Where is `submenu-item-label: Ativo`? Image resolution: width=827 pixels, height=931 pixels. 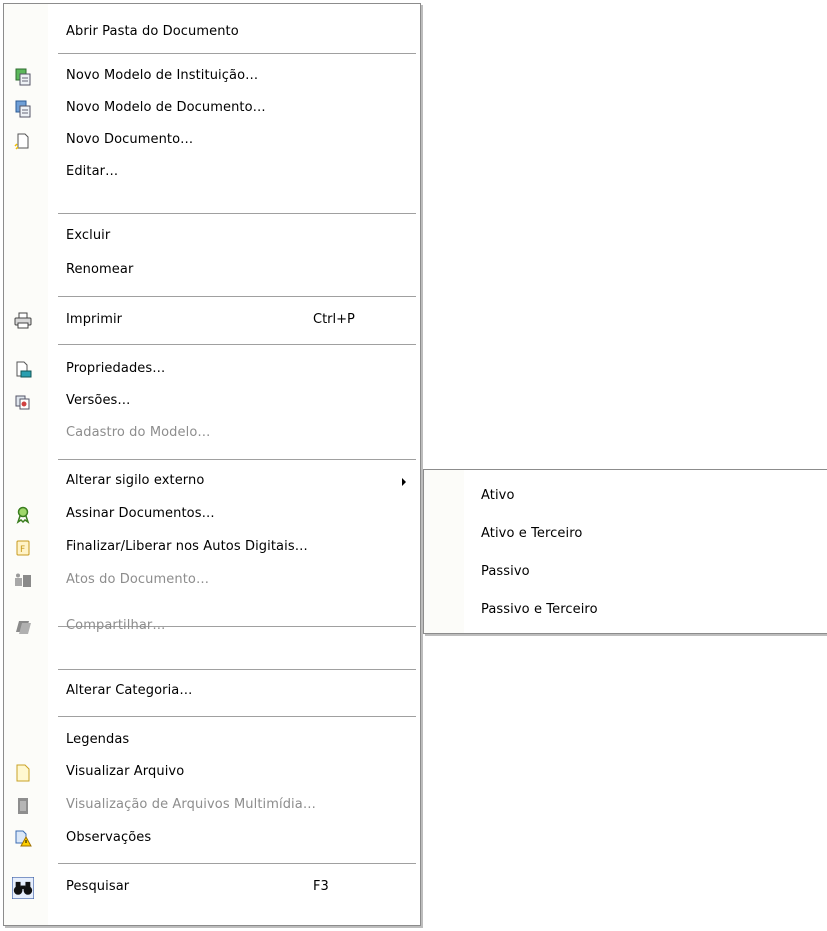
submenu-item-label: Ativo is located at coordinates (498, 495).